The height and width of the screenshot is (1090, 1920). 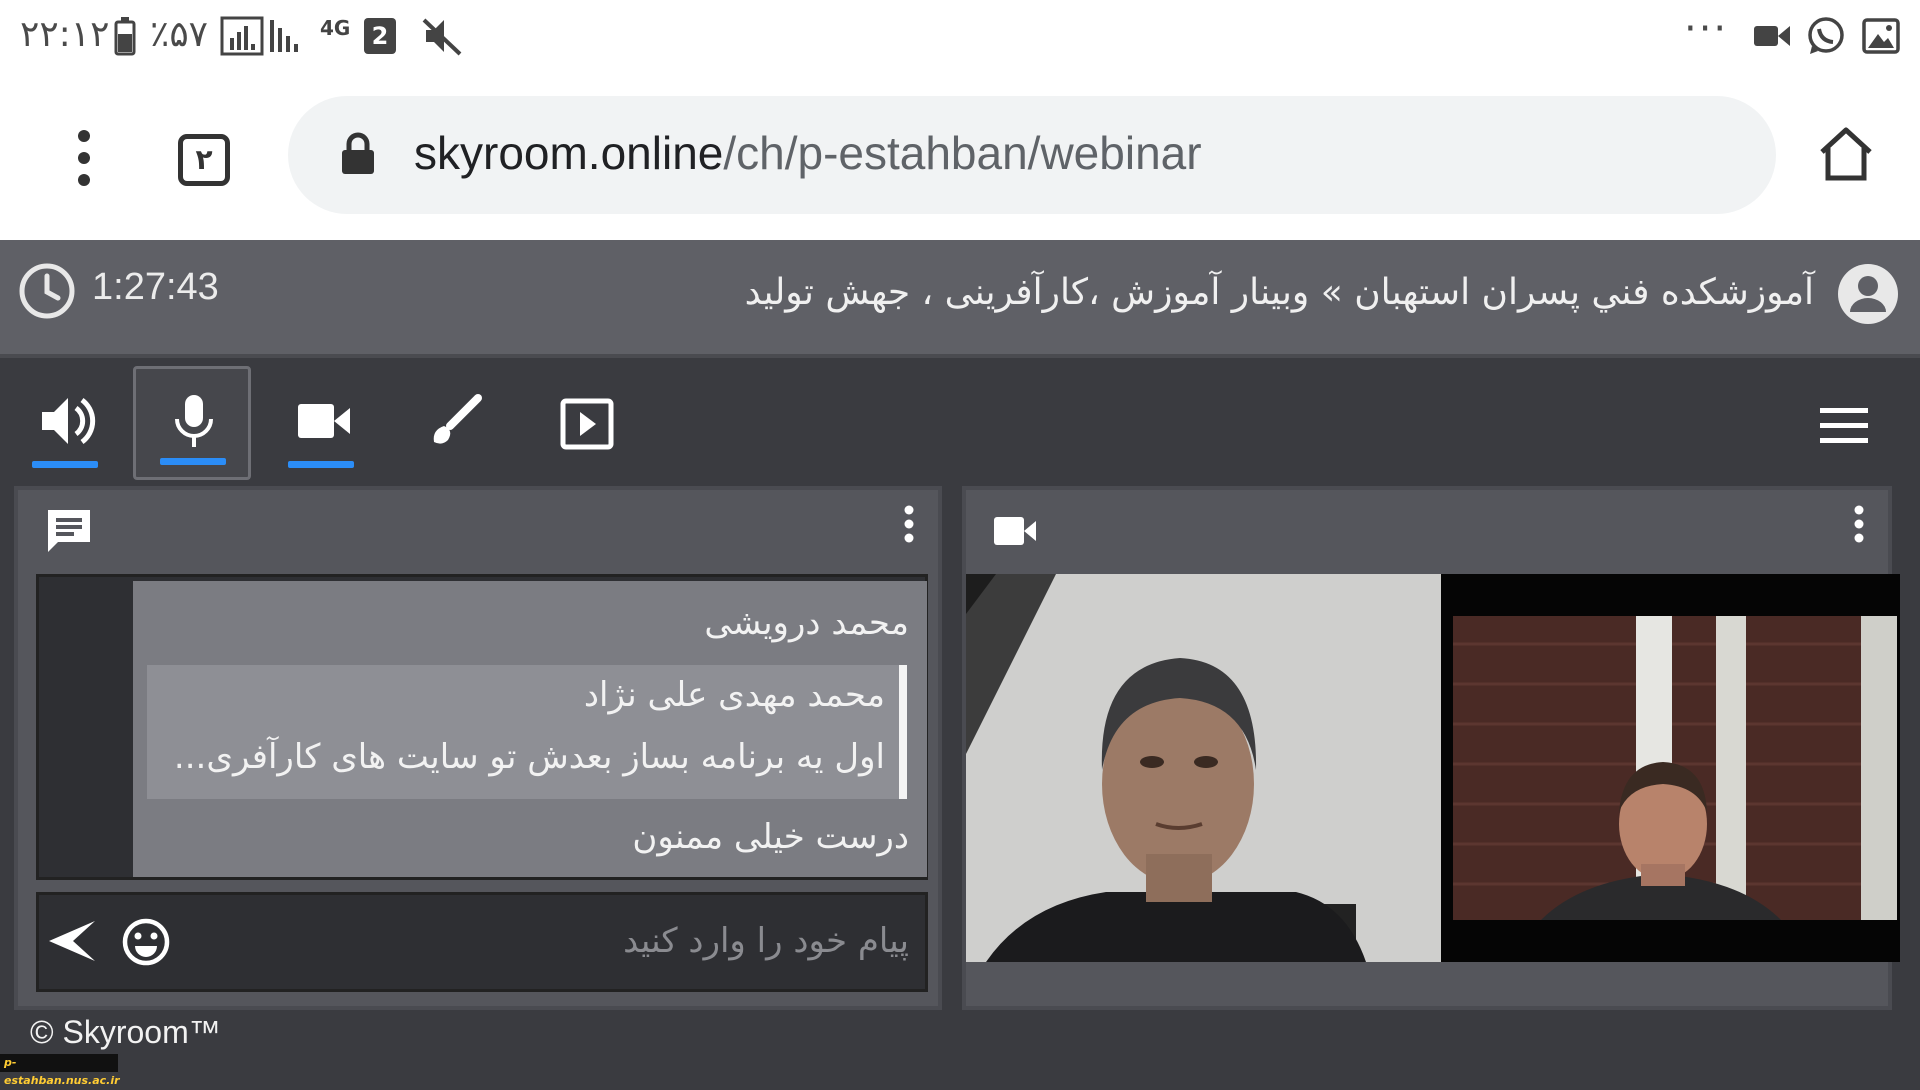 I want to click on status-time: ۲۲:۱۲, so click(x=65, y=34).